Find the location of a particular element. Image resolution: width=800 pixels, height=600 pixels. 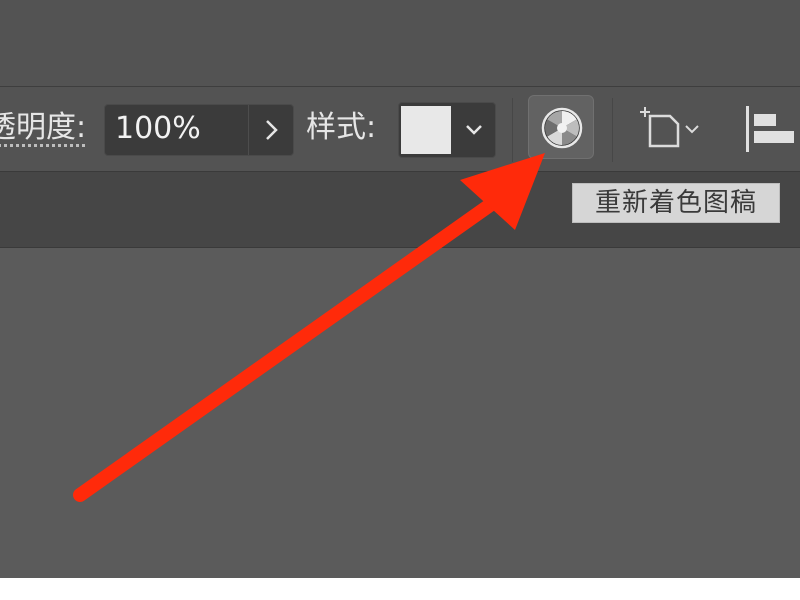

chevron-right-icon is located at coordinates (272, 130).